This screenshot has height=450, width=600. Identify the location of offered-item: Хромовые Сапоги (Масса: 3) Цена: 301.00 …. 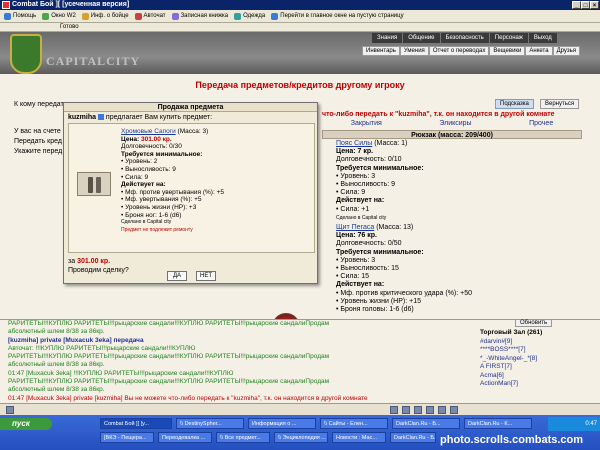
(191, 188).